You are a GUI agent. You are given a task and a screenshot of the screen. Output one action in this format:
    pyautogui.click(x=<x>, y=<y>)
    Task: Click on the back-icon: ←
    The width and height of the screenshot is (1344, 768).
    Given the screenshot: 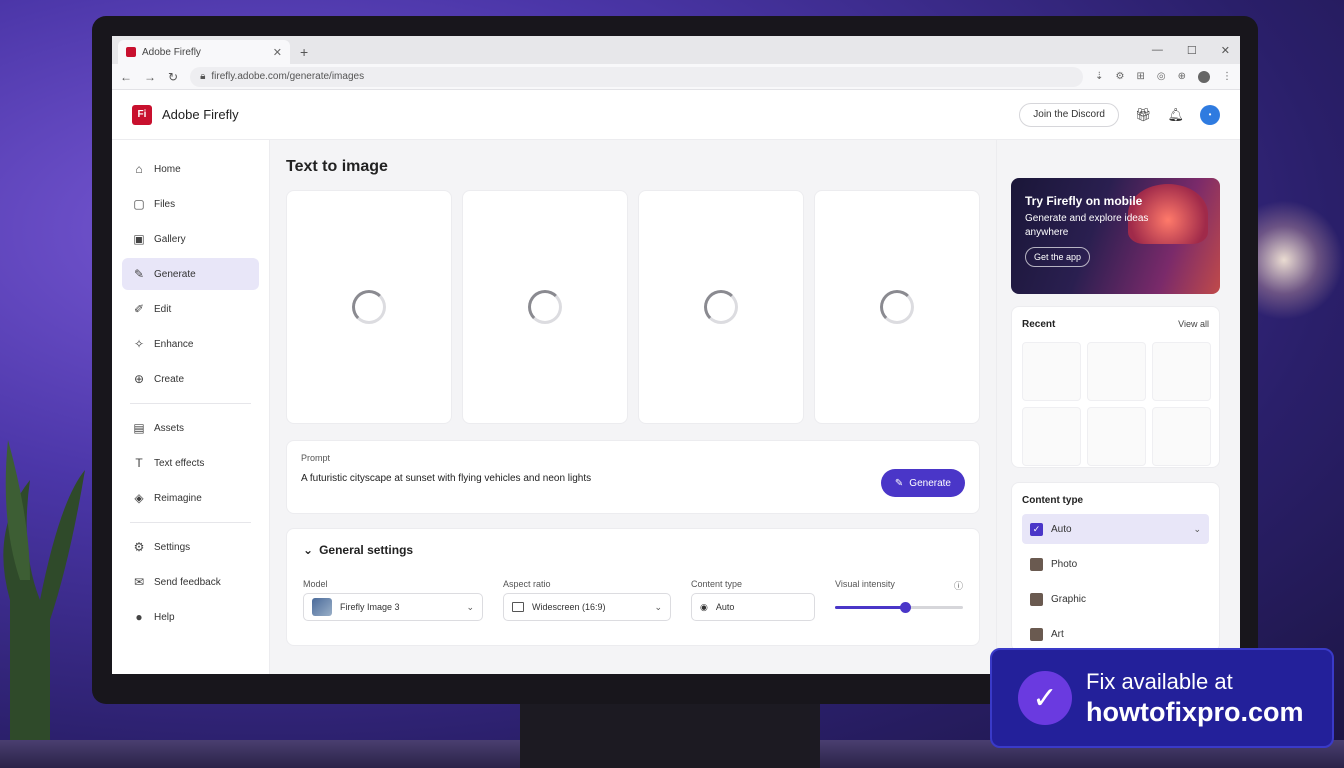 What is the action you would take?
    pyautogui.click(x=126, y=77)
    